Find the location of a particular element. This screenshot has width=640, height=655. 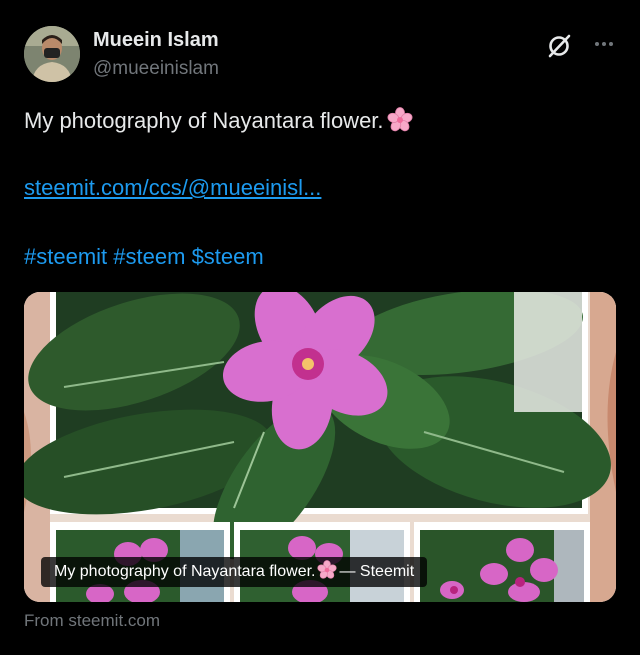

tweet-text: My photography of Nayantara flower. is located at coordinates (218, 123).